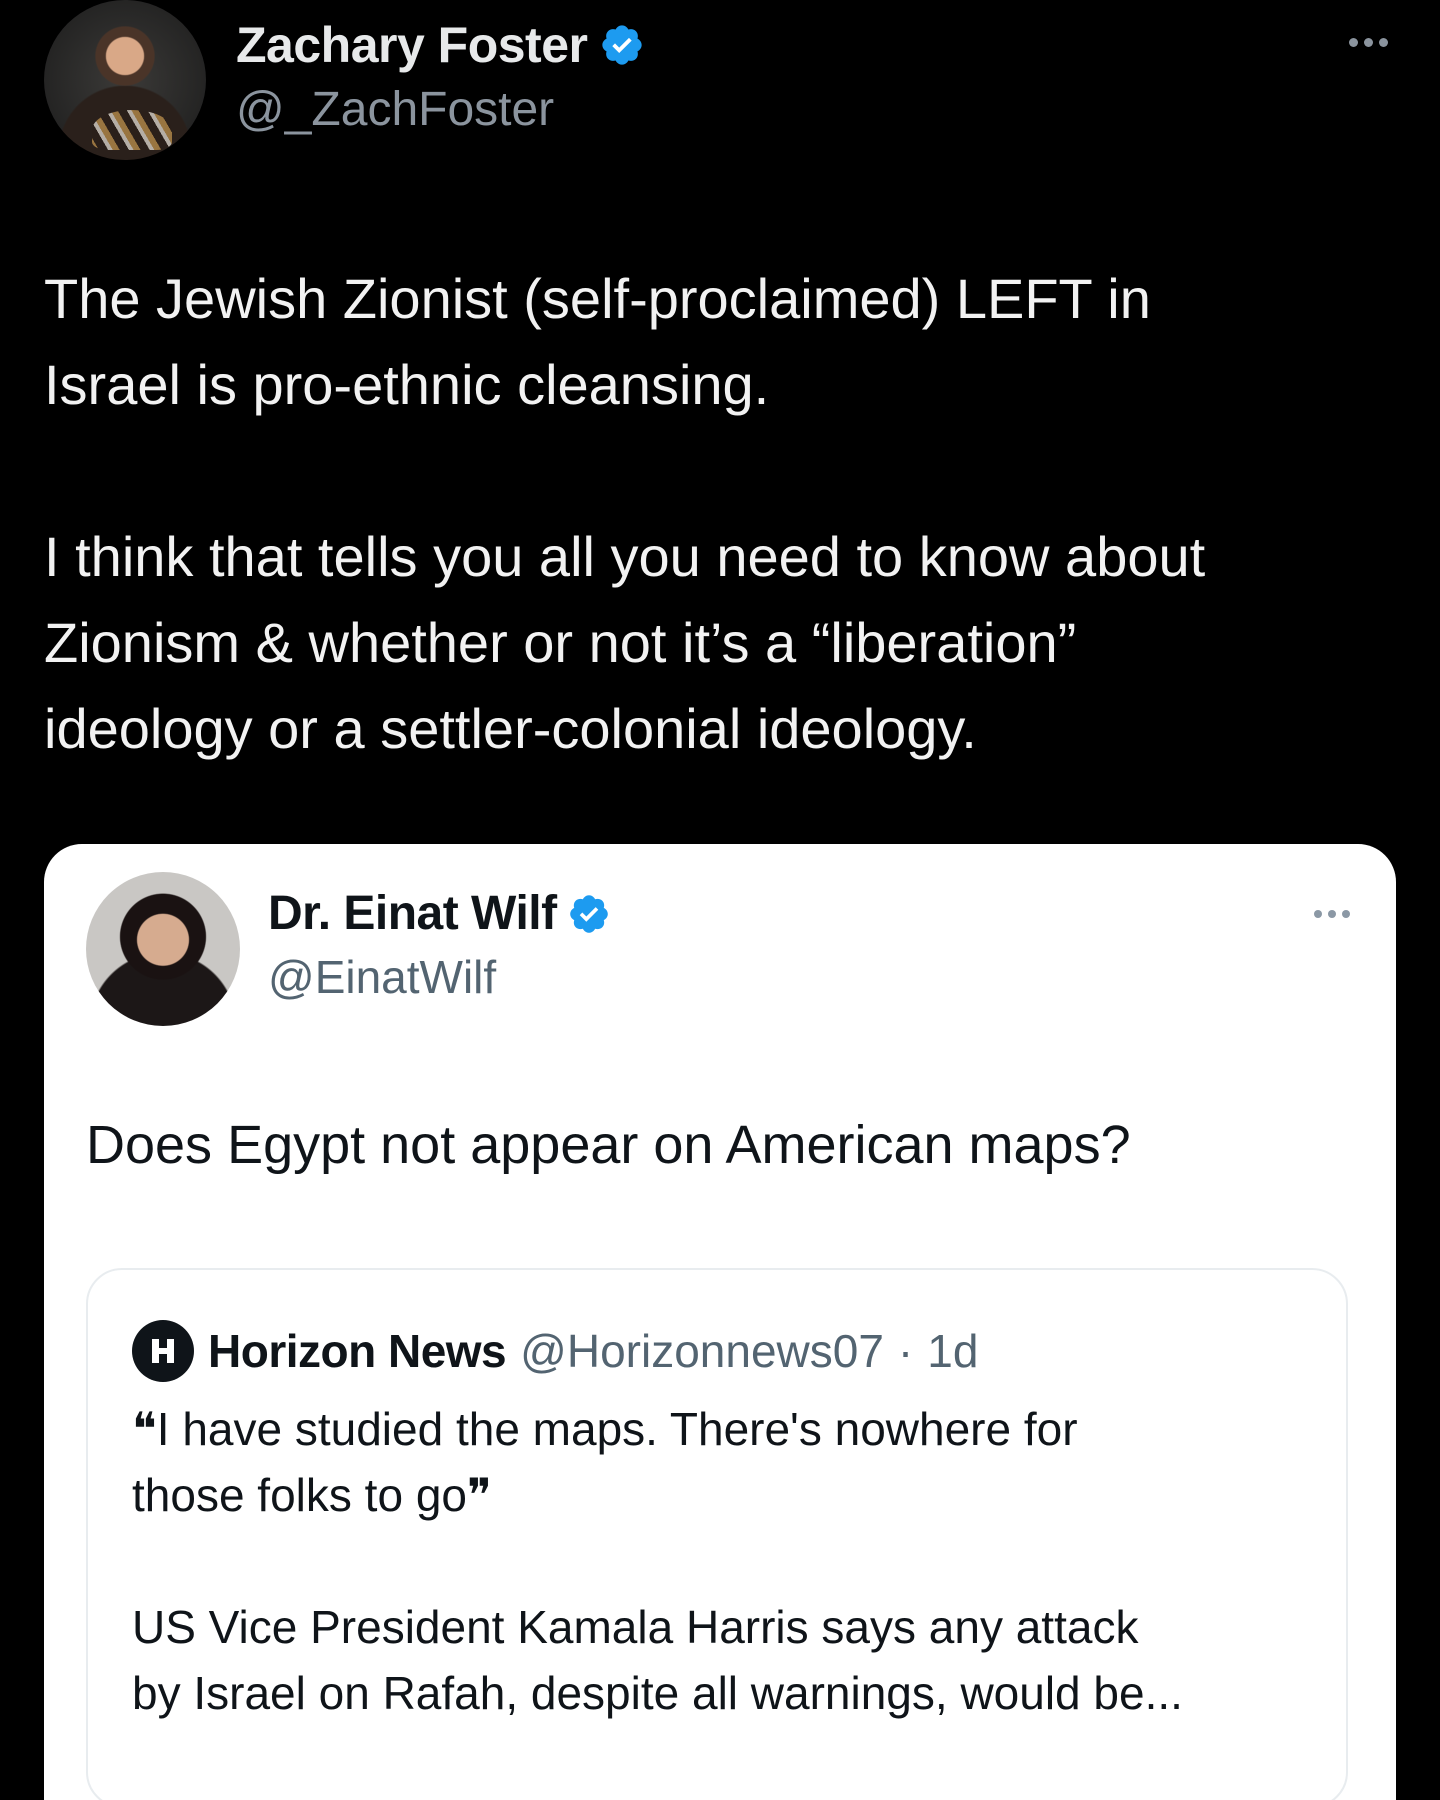  What do you see at coordinates (125, 80) in the screenshot?
I see `author-avatar` at bounding box center [125, 80].